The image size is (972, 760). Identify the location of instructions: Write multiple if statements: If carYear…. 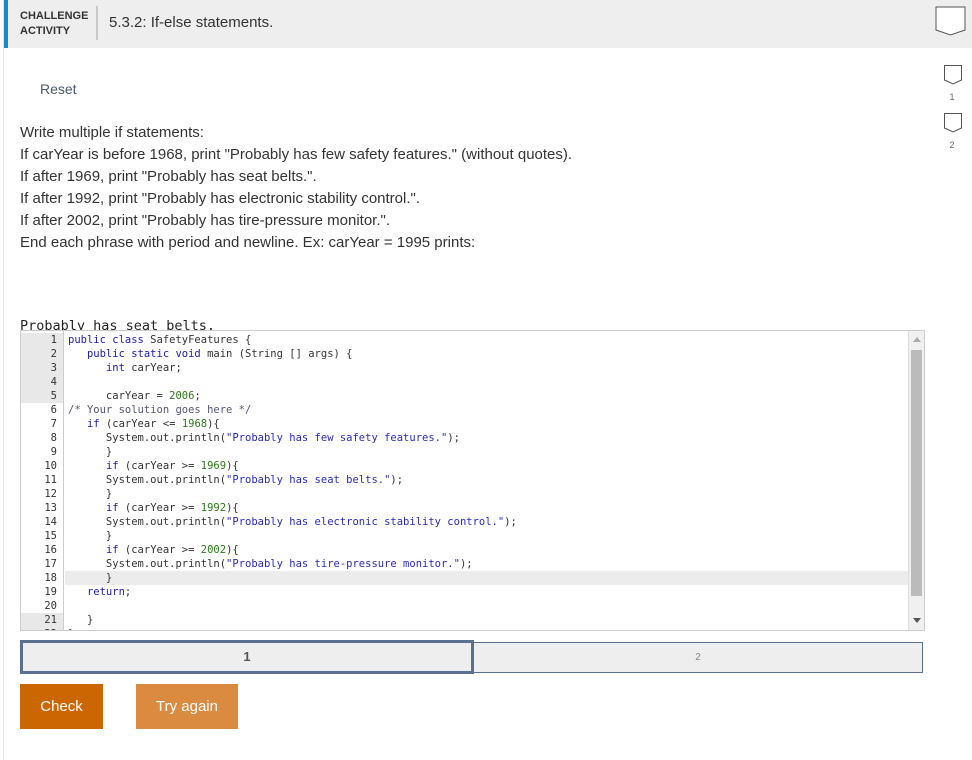
(296, 188).